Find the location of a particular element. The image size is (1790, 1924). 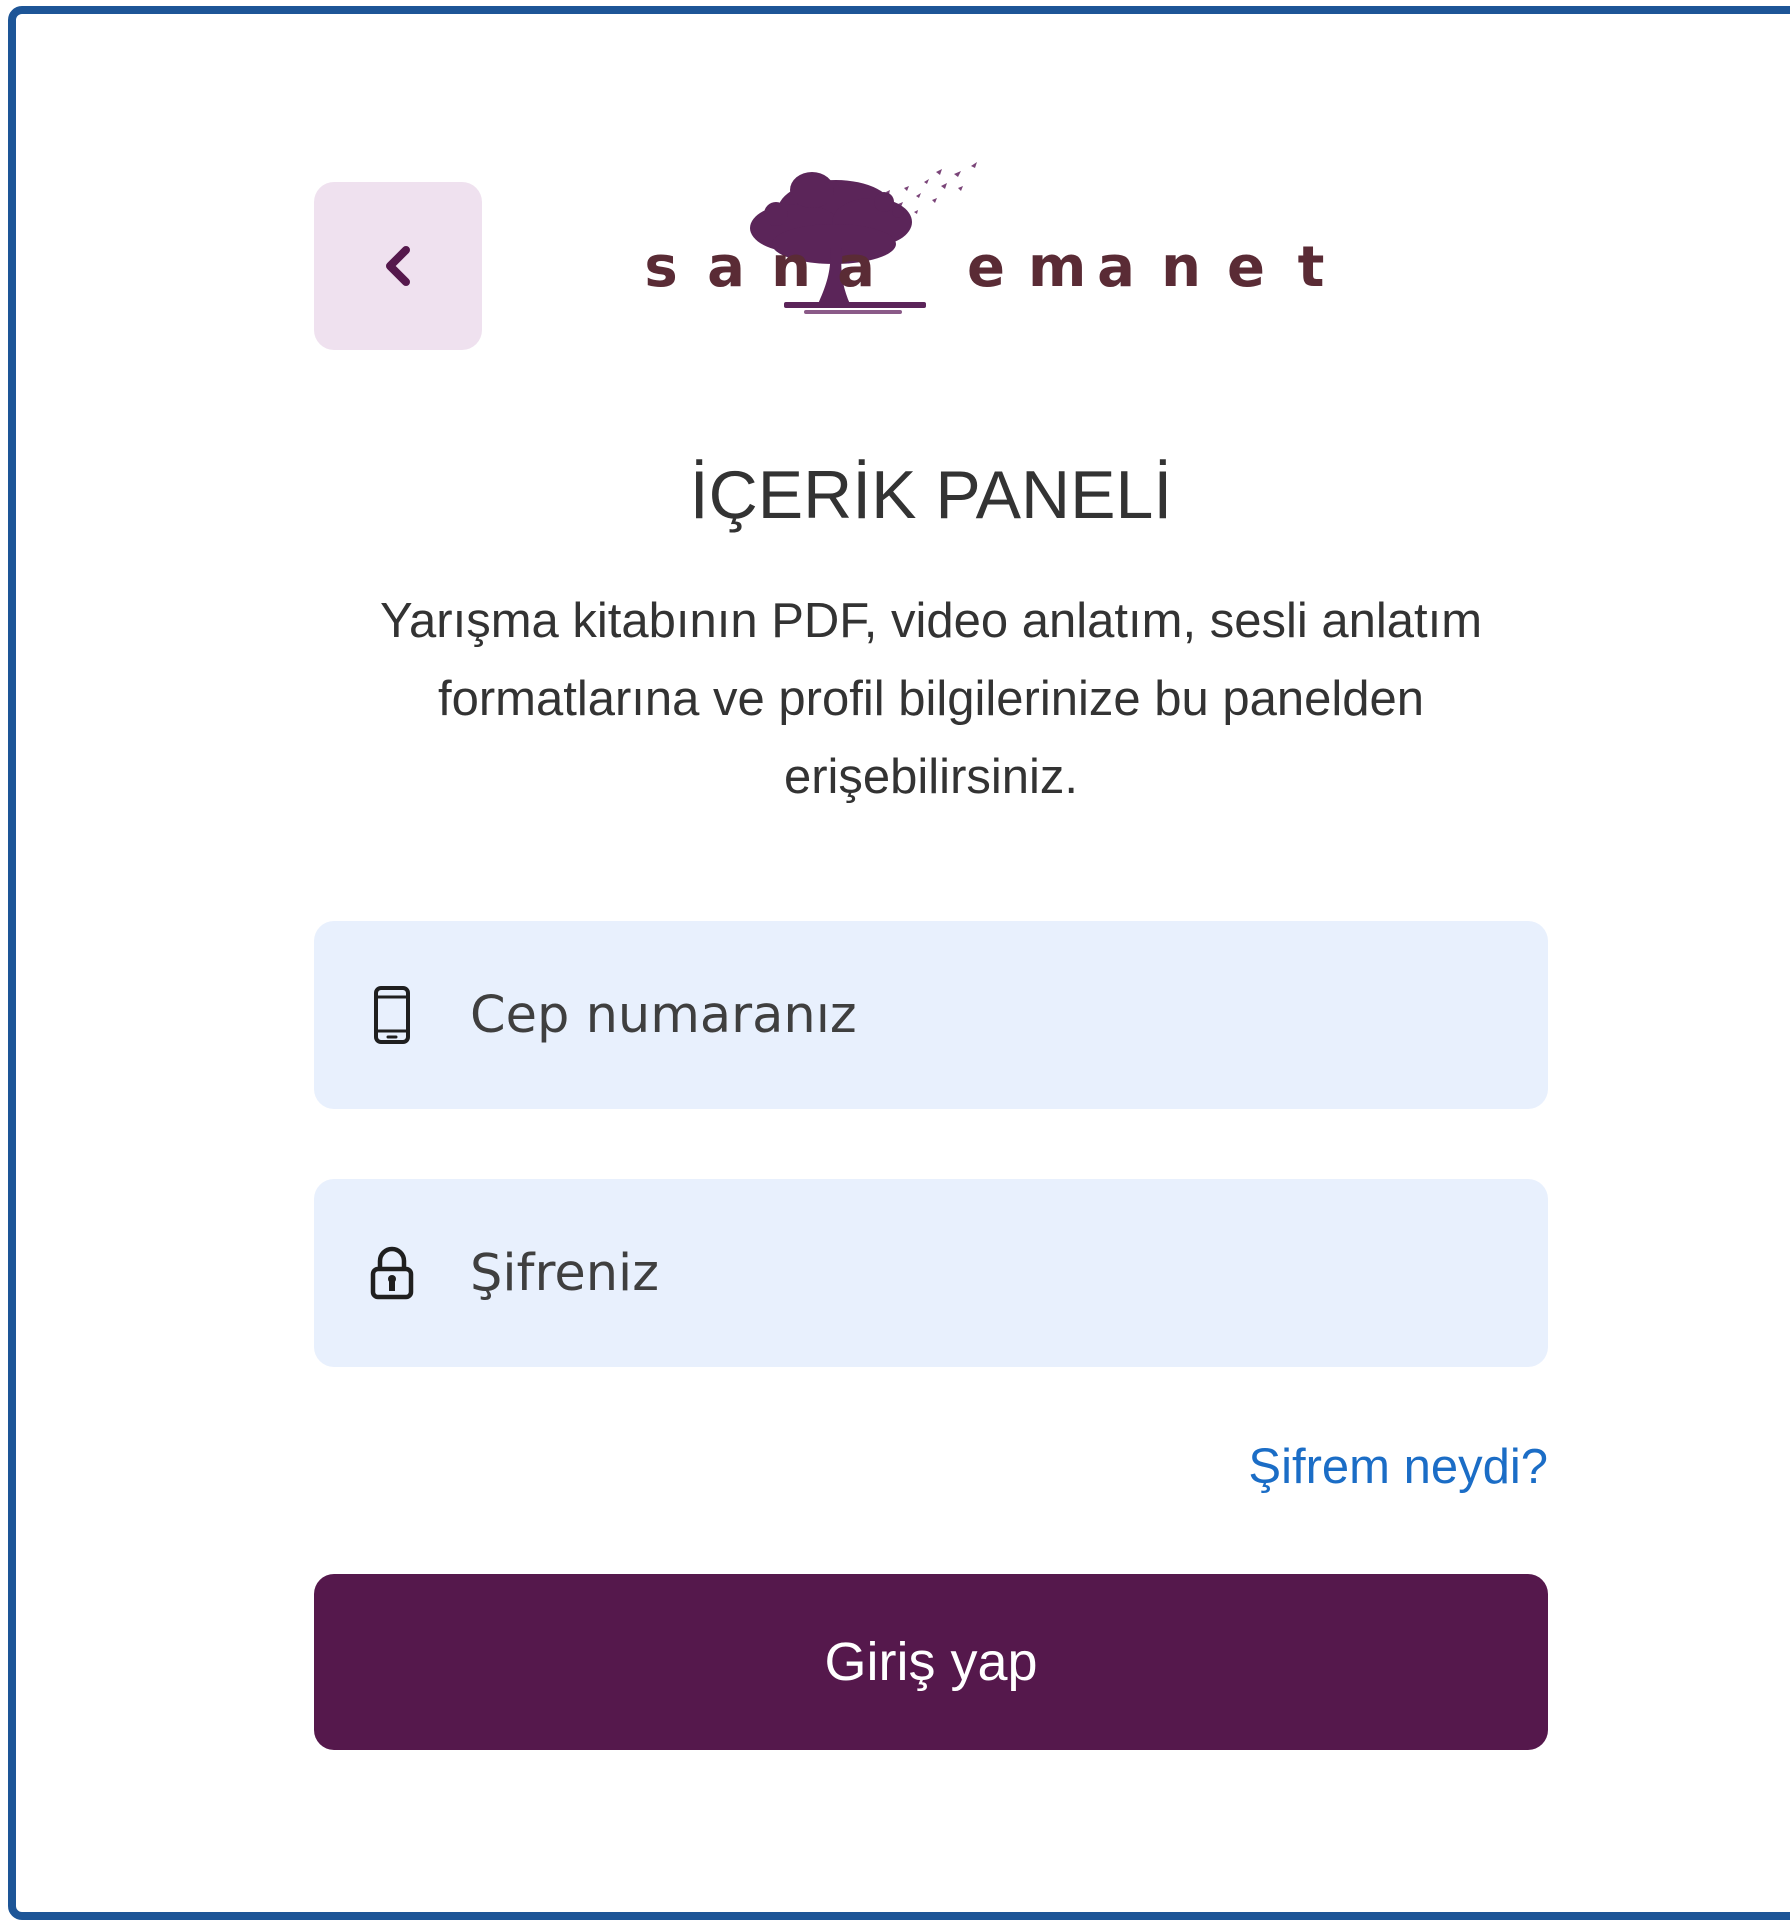

logo-letter: s is located at coordinates (661, 267).